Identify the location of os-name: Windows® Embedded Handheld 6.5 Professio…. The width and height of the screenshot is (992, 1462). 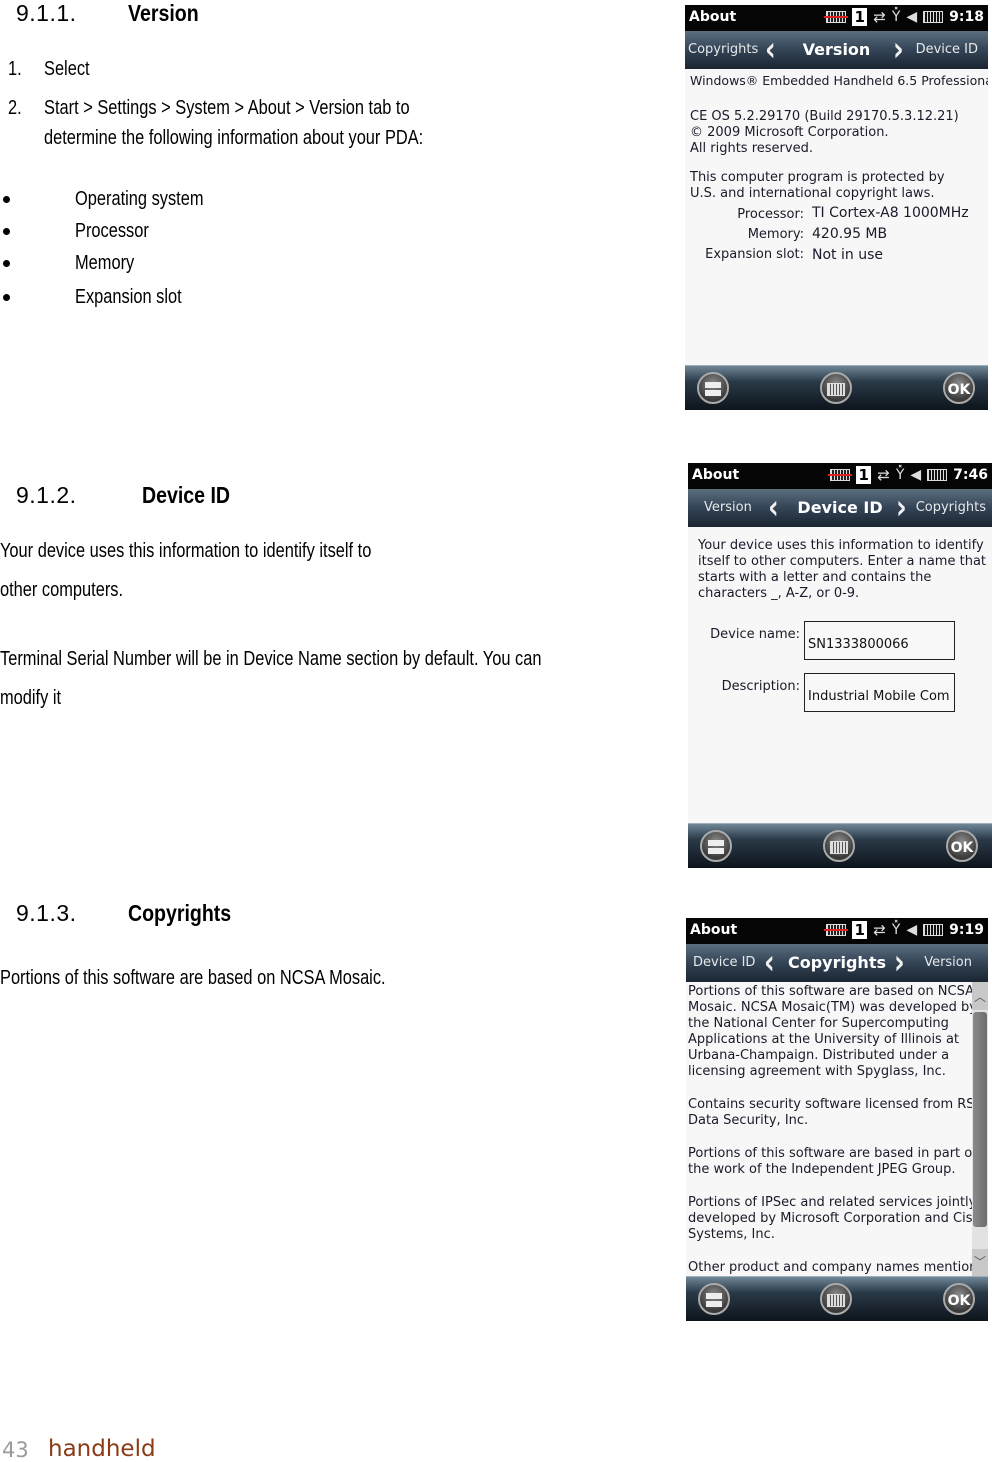
(839, 80).